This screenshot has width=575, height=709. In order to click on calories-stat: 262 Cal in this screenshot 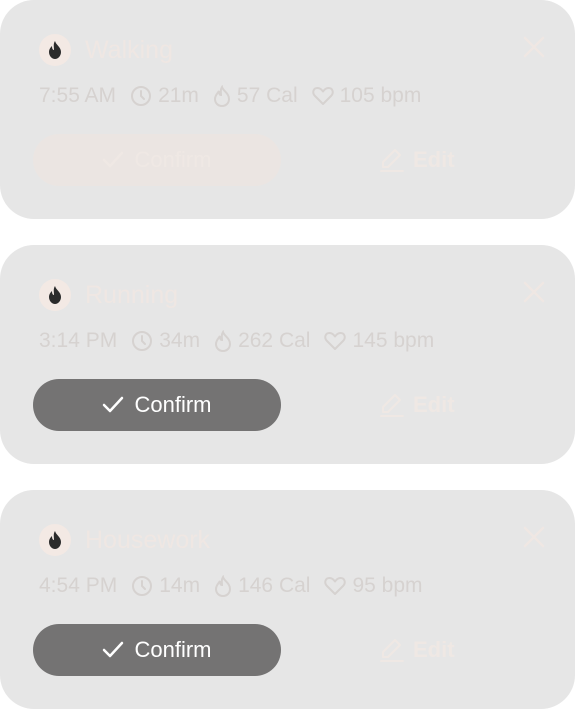, I will do `click(262, 341)`.